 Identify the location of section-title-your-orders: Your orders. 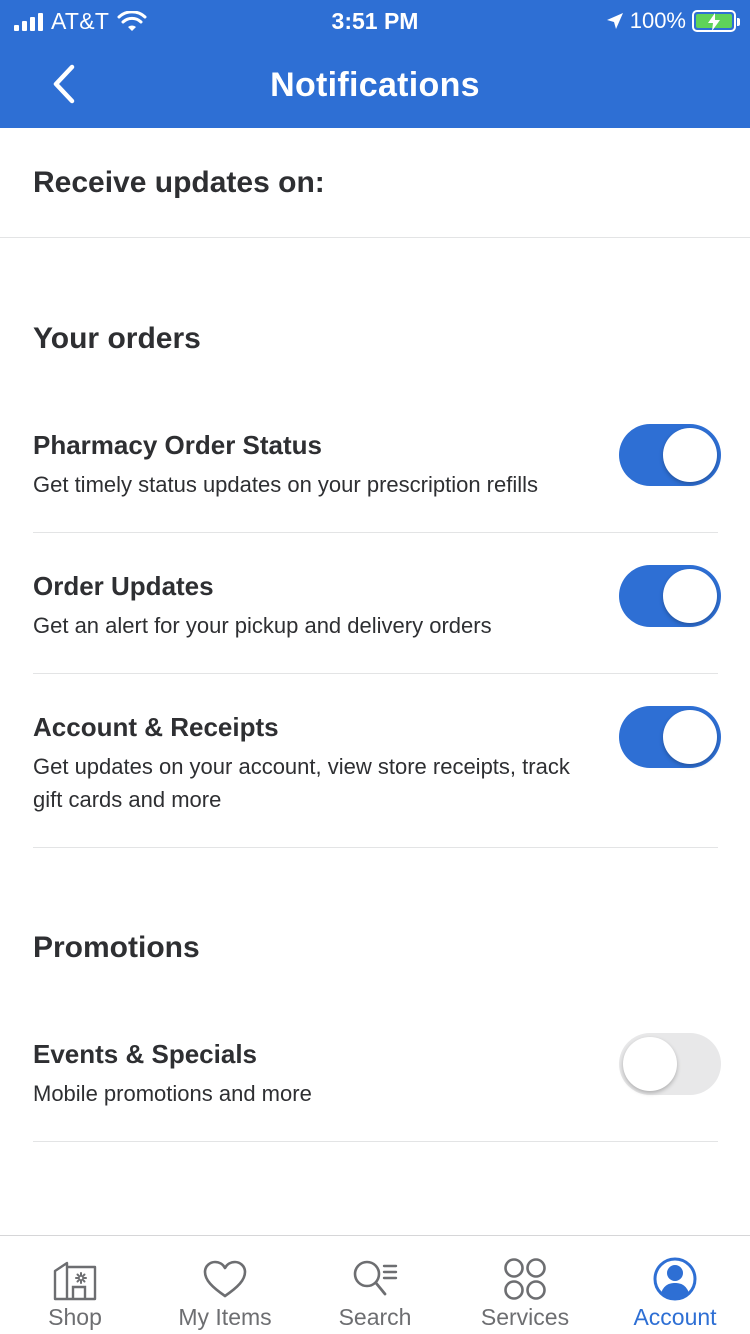
(117, 338).